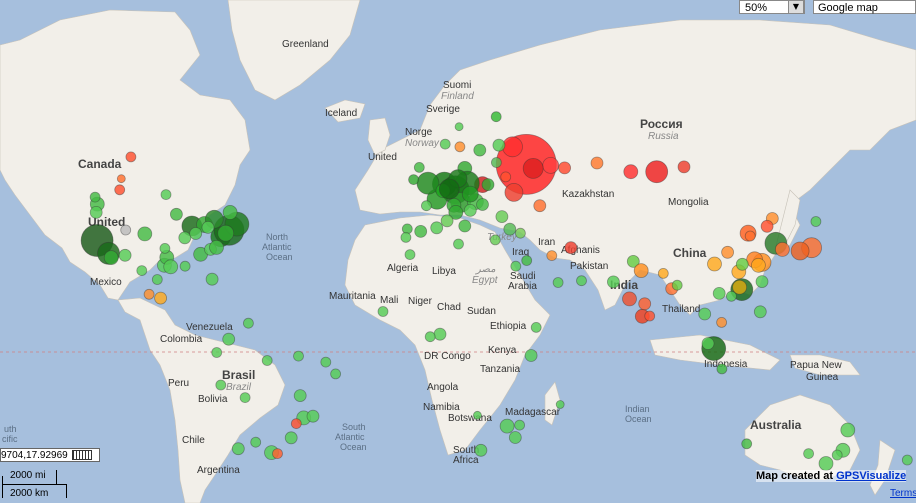 The image size is (916, 503). I want to click on ruler-icon, so click(81, 455).